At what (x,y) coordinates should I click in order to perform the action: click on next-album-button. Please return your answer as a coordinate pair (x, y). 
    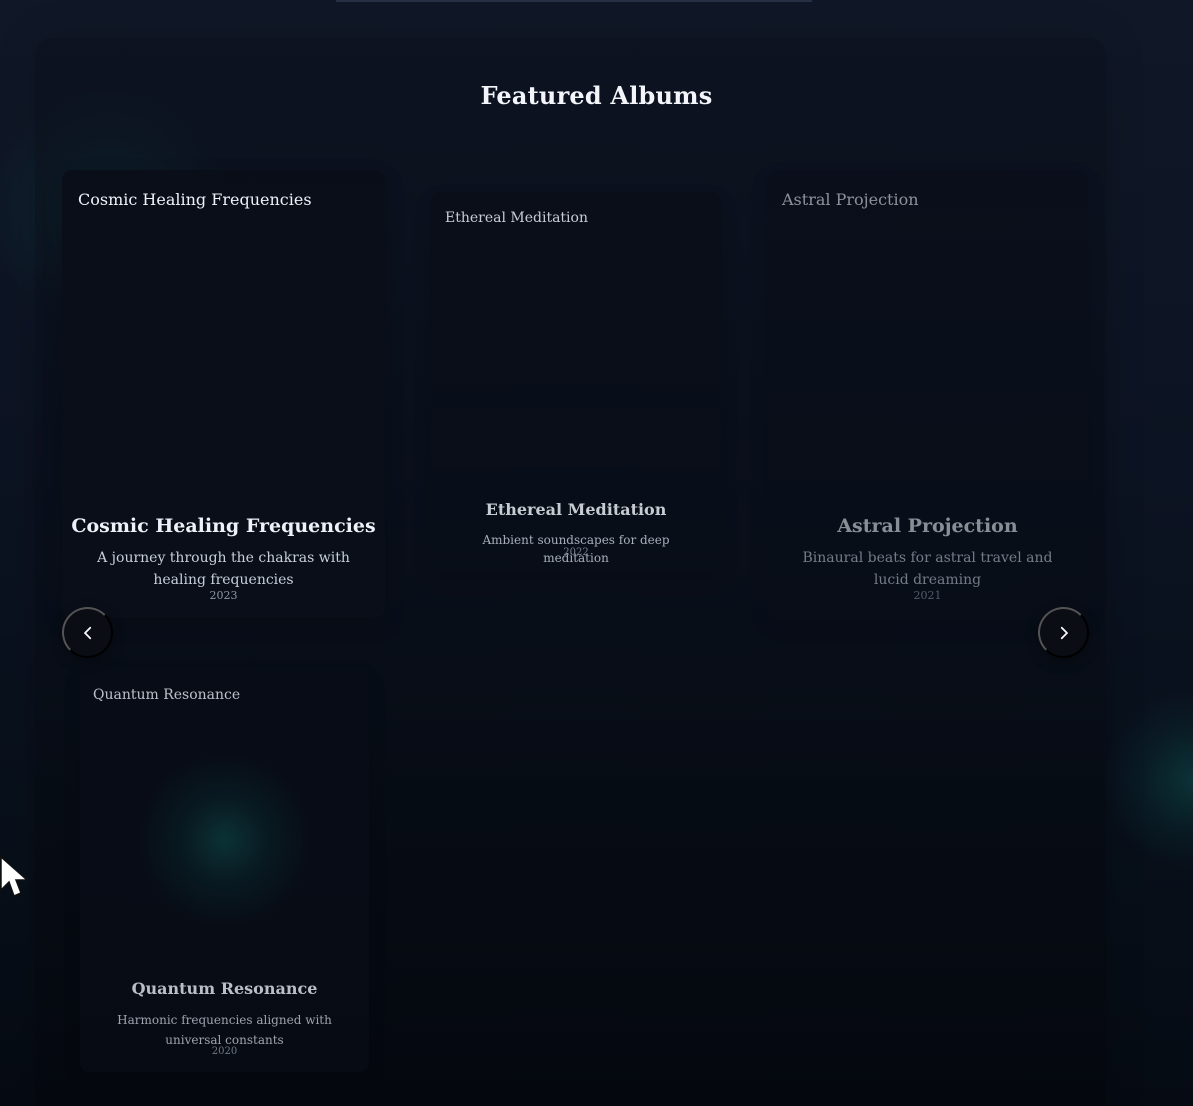
    Looking at the image, I should click on (1063, 632).